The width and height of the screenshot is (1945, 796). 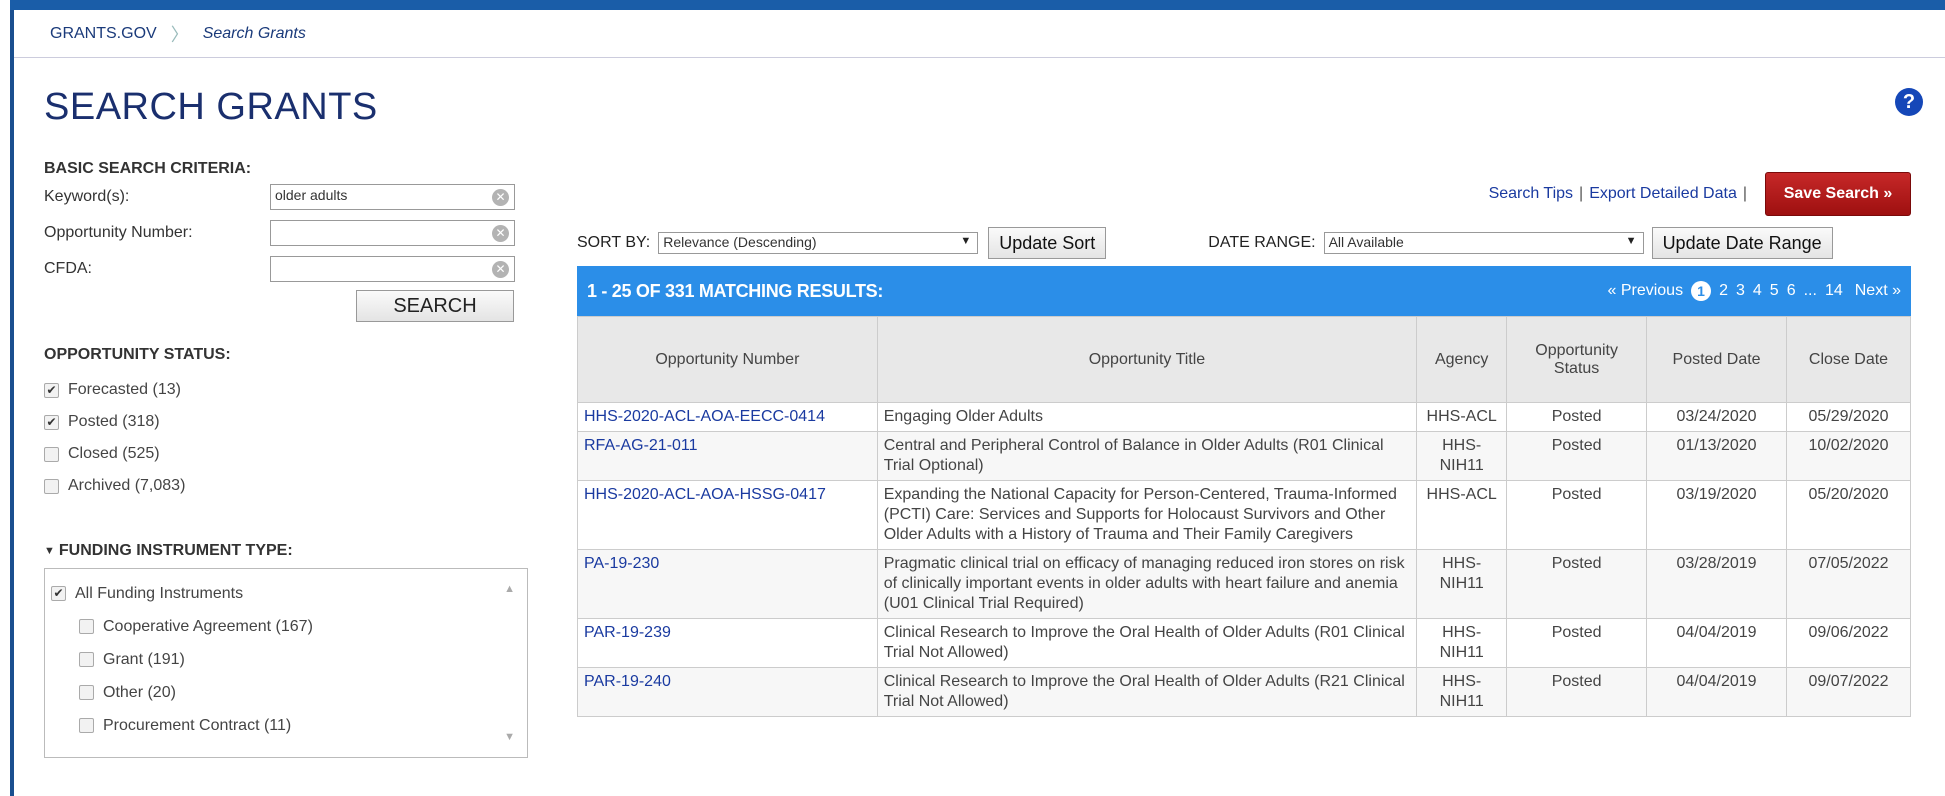 What do you see at coordinates (621, 563) in the screenshot?
I see `opportunity-number-link: PA-19-230` at bounding box center [621, 563].